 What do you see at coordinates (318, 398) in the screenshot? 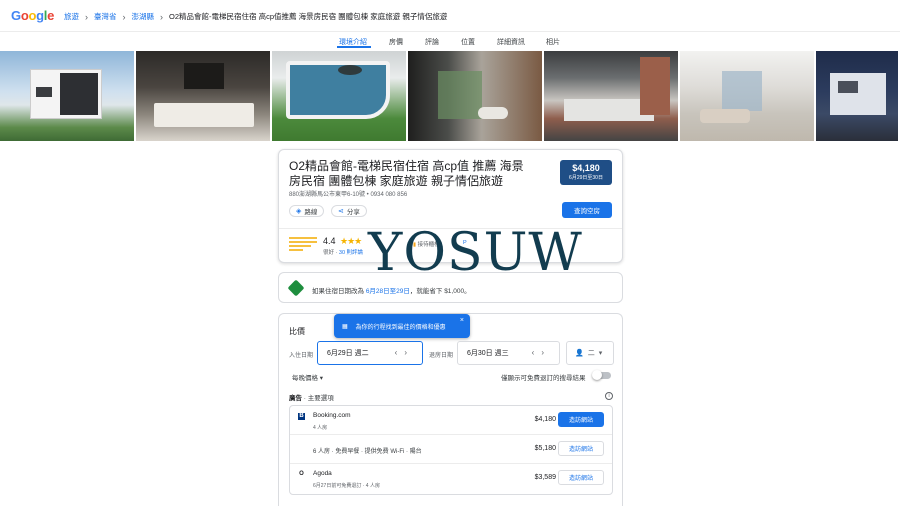
I see `ad-label: · 主要選項` at bounding box center [318, 398].